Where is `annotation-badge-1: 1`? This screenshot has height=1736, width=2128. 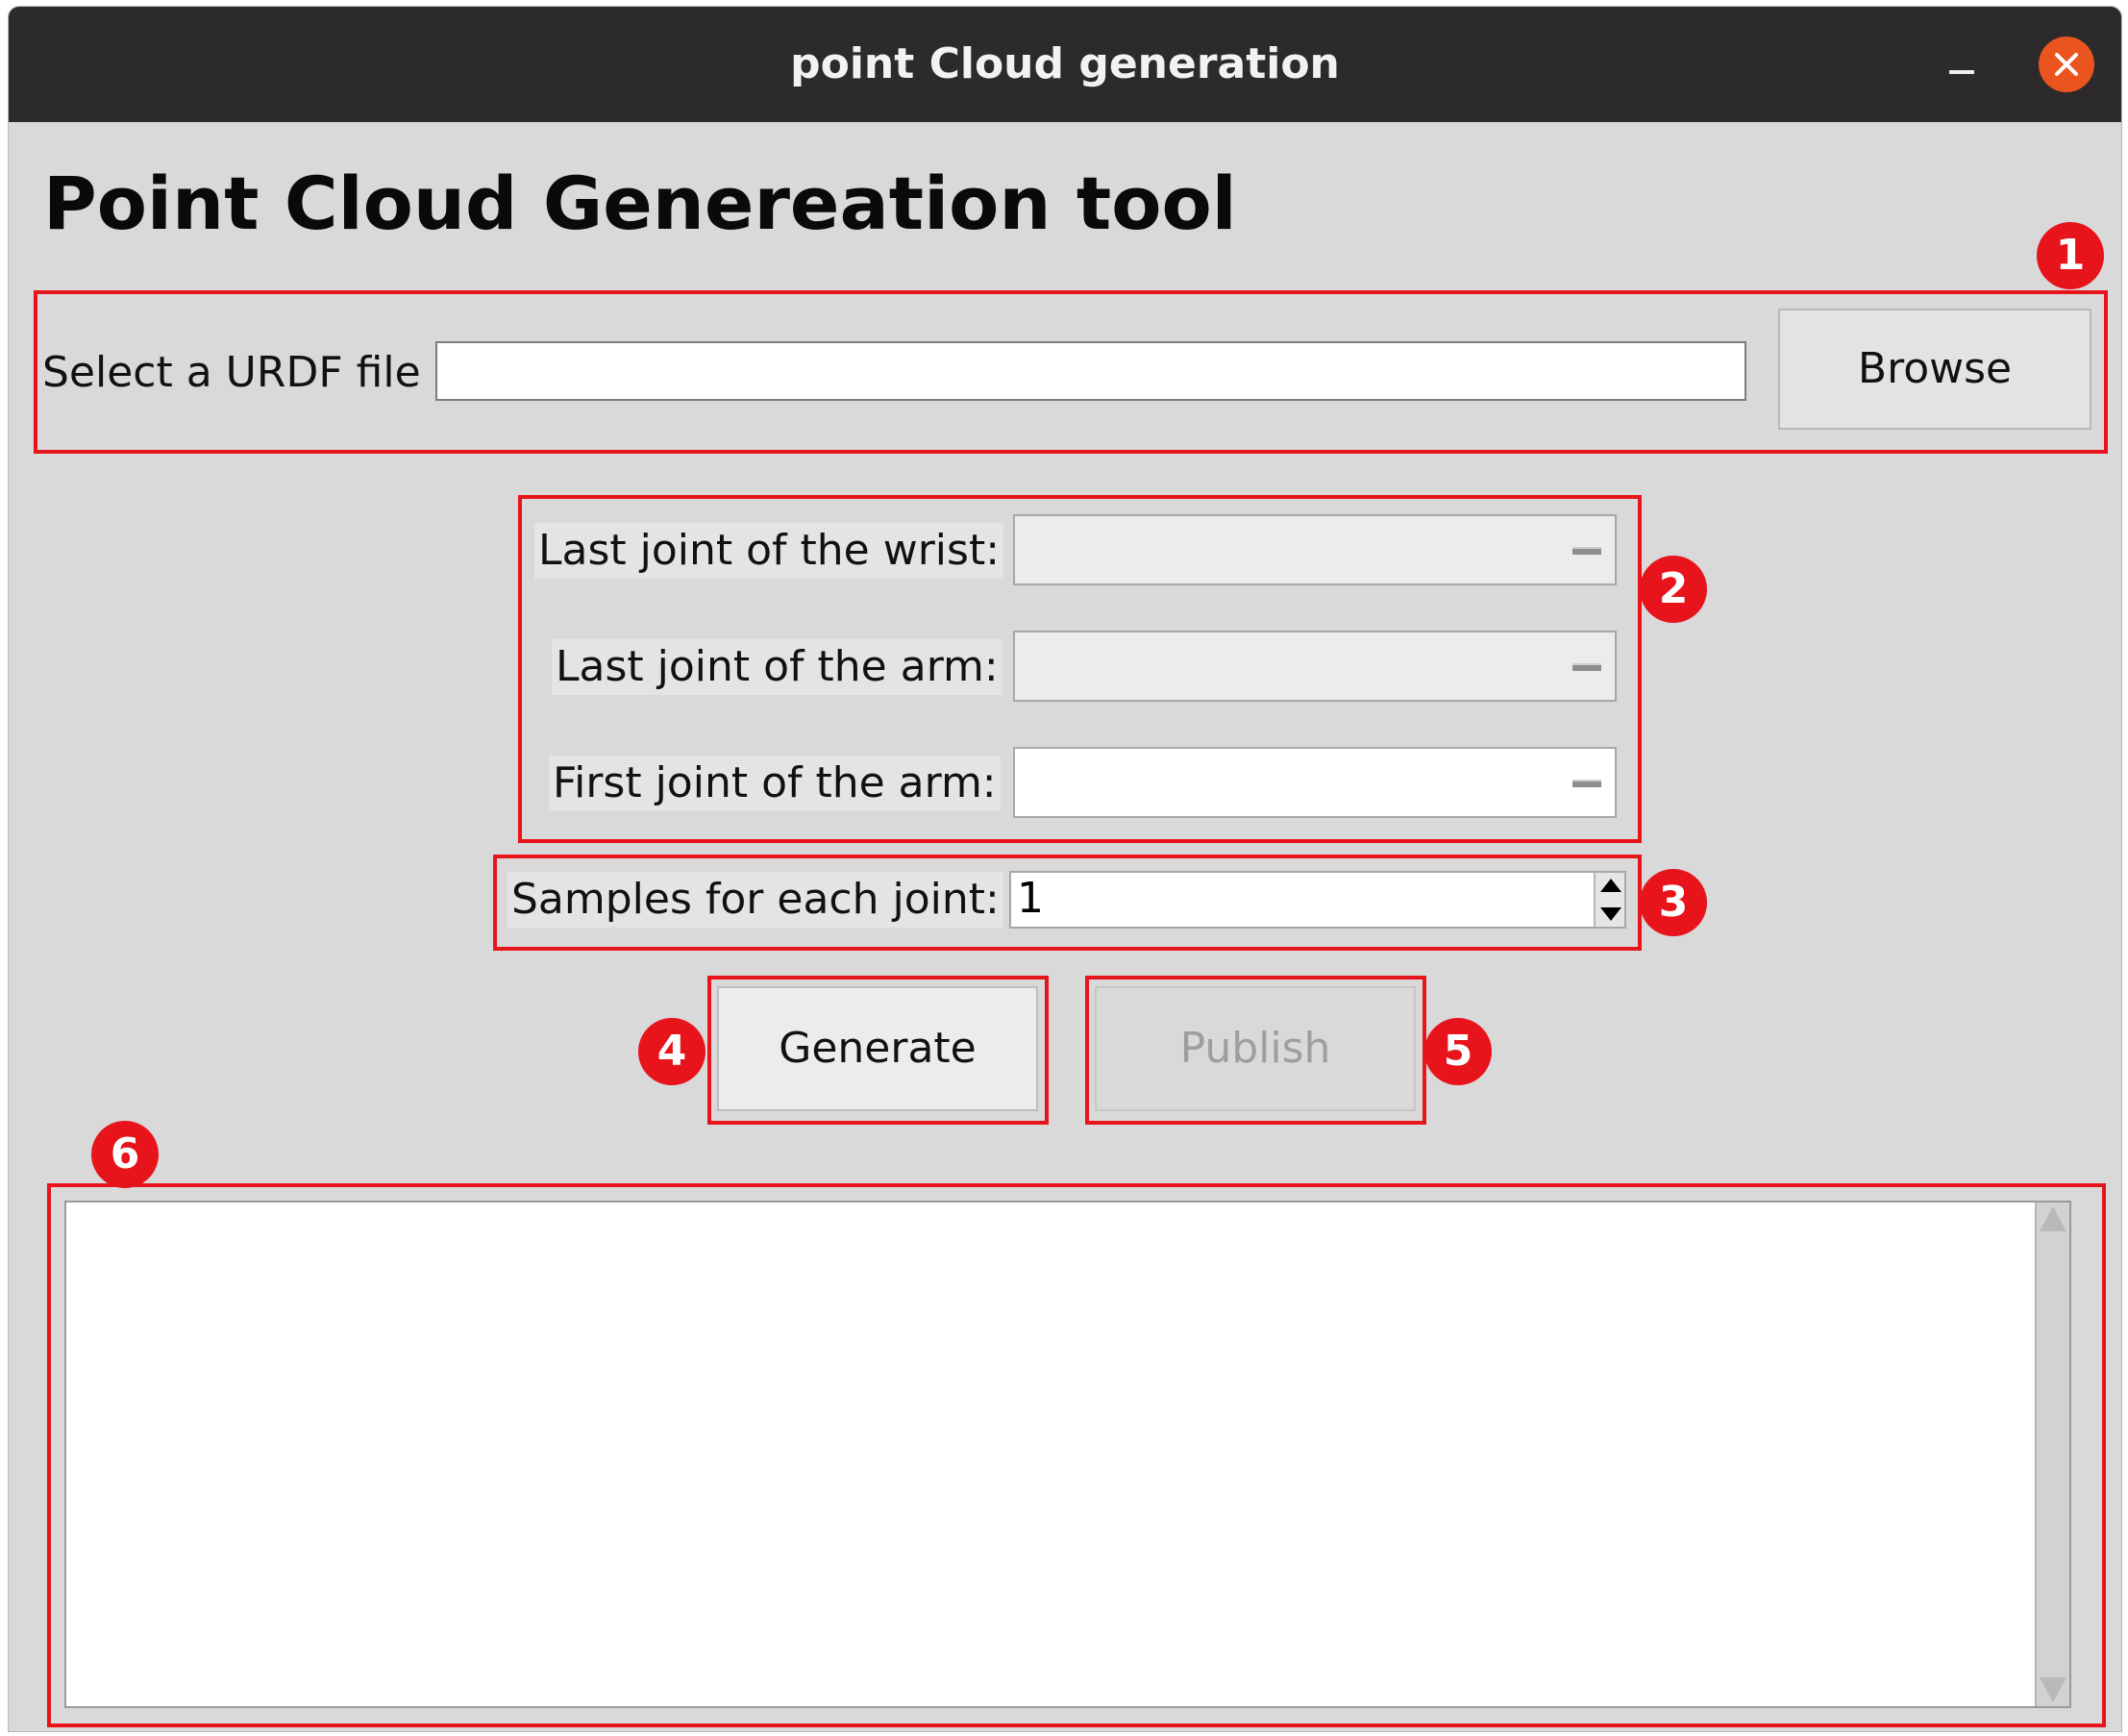 annotation-badge-1: 1 is located at coordinates (2070, 256).